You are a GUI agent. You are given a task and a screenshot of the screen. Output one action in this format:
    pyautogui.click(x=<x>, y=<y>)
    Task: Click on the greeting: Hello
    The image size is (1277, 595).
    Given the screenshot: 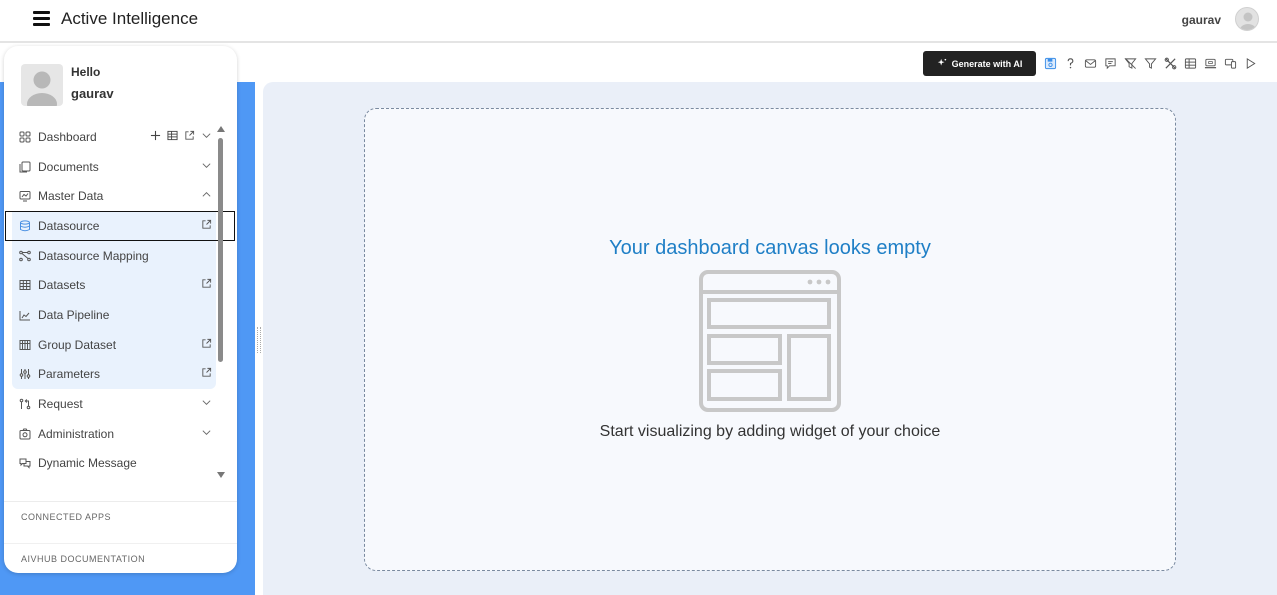 What is the action you would take?
    pyautogui.click(x=86, y=72)
    